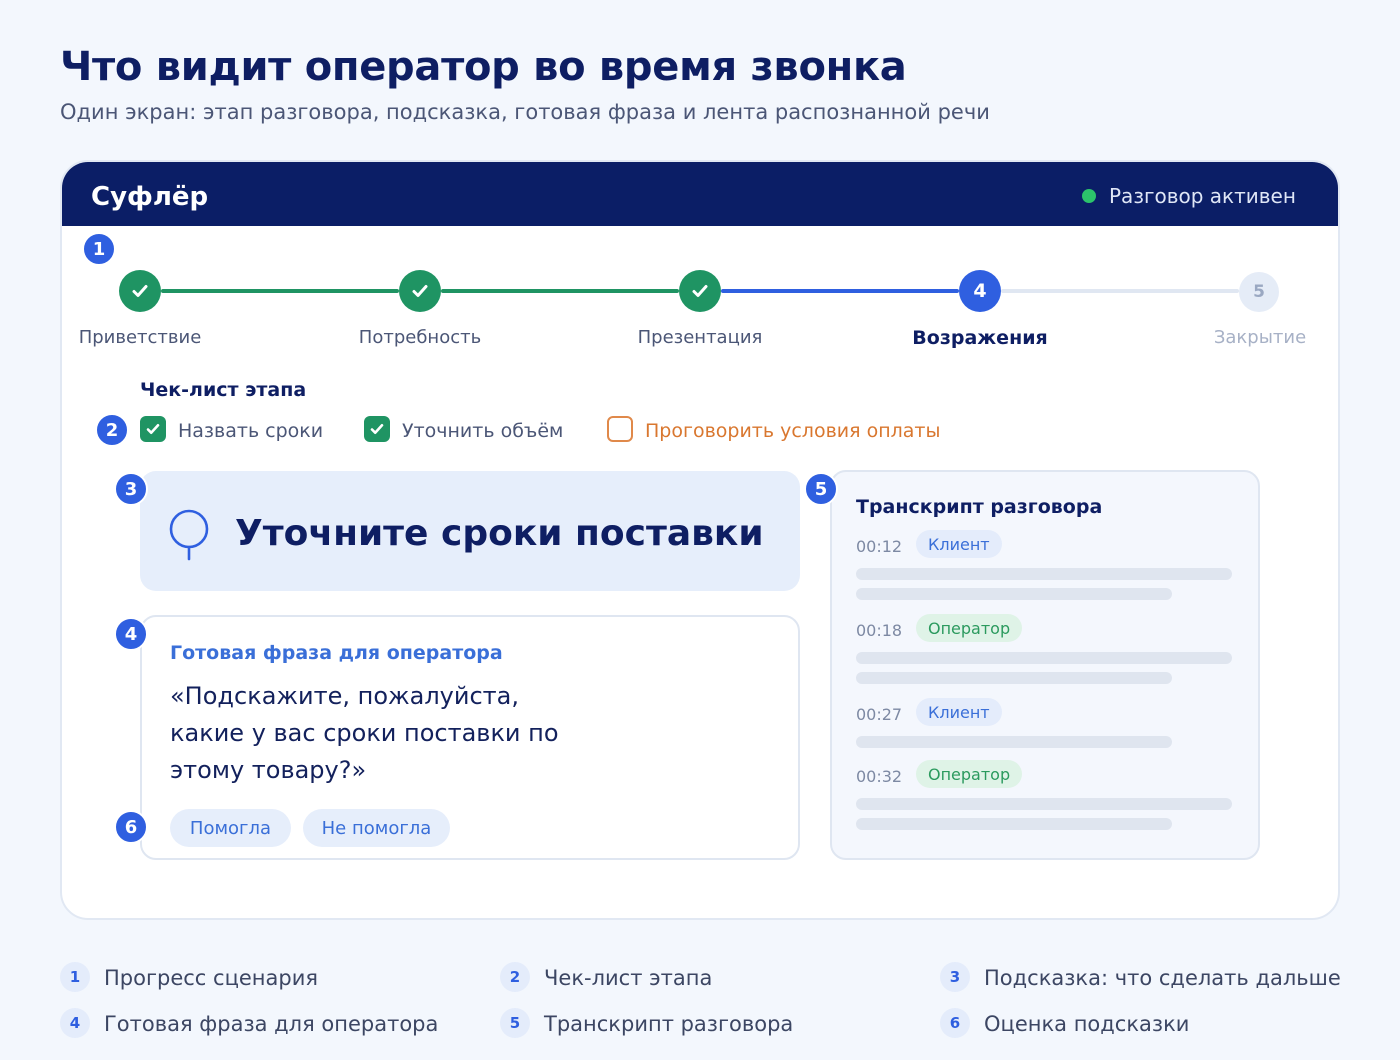 The image size is (1400, 1060). I want to click on marker-5: 5, so click(821, 489).